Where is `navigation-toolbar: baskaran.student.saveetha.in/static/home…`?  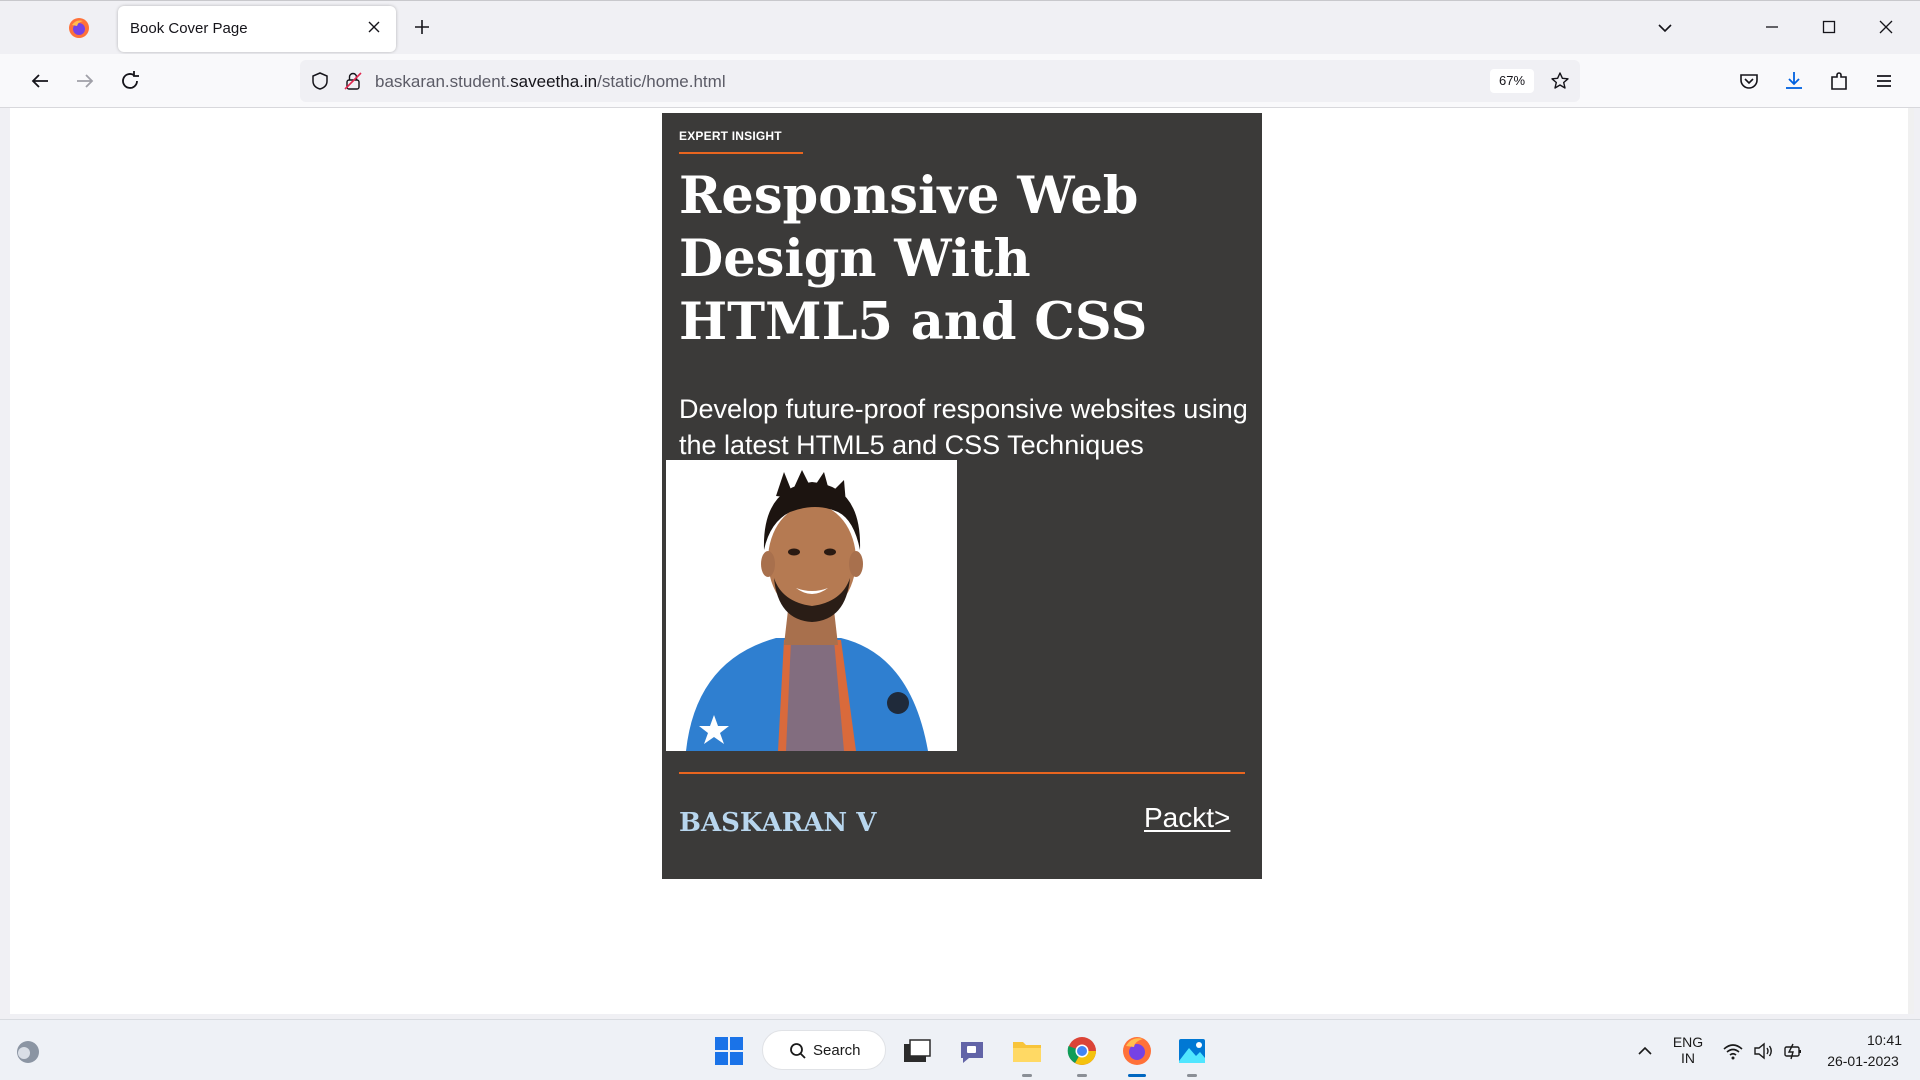
navigation-toolbar: baskaran.student.saveetha.in/static/home… is located at coordinates (960, 81).